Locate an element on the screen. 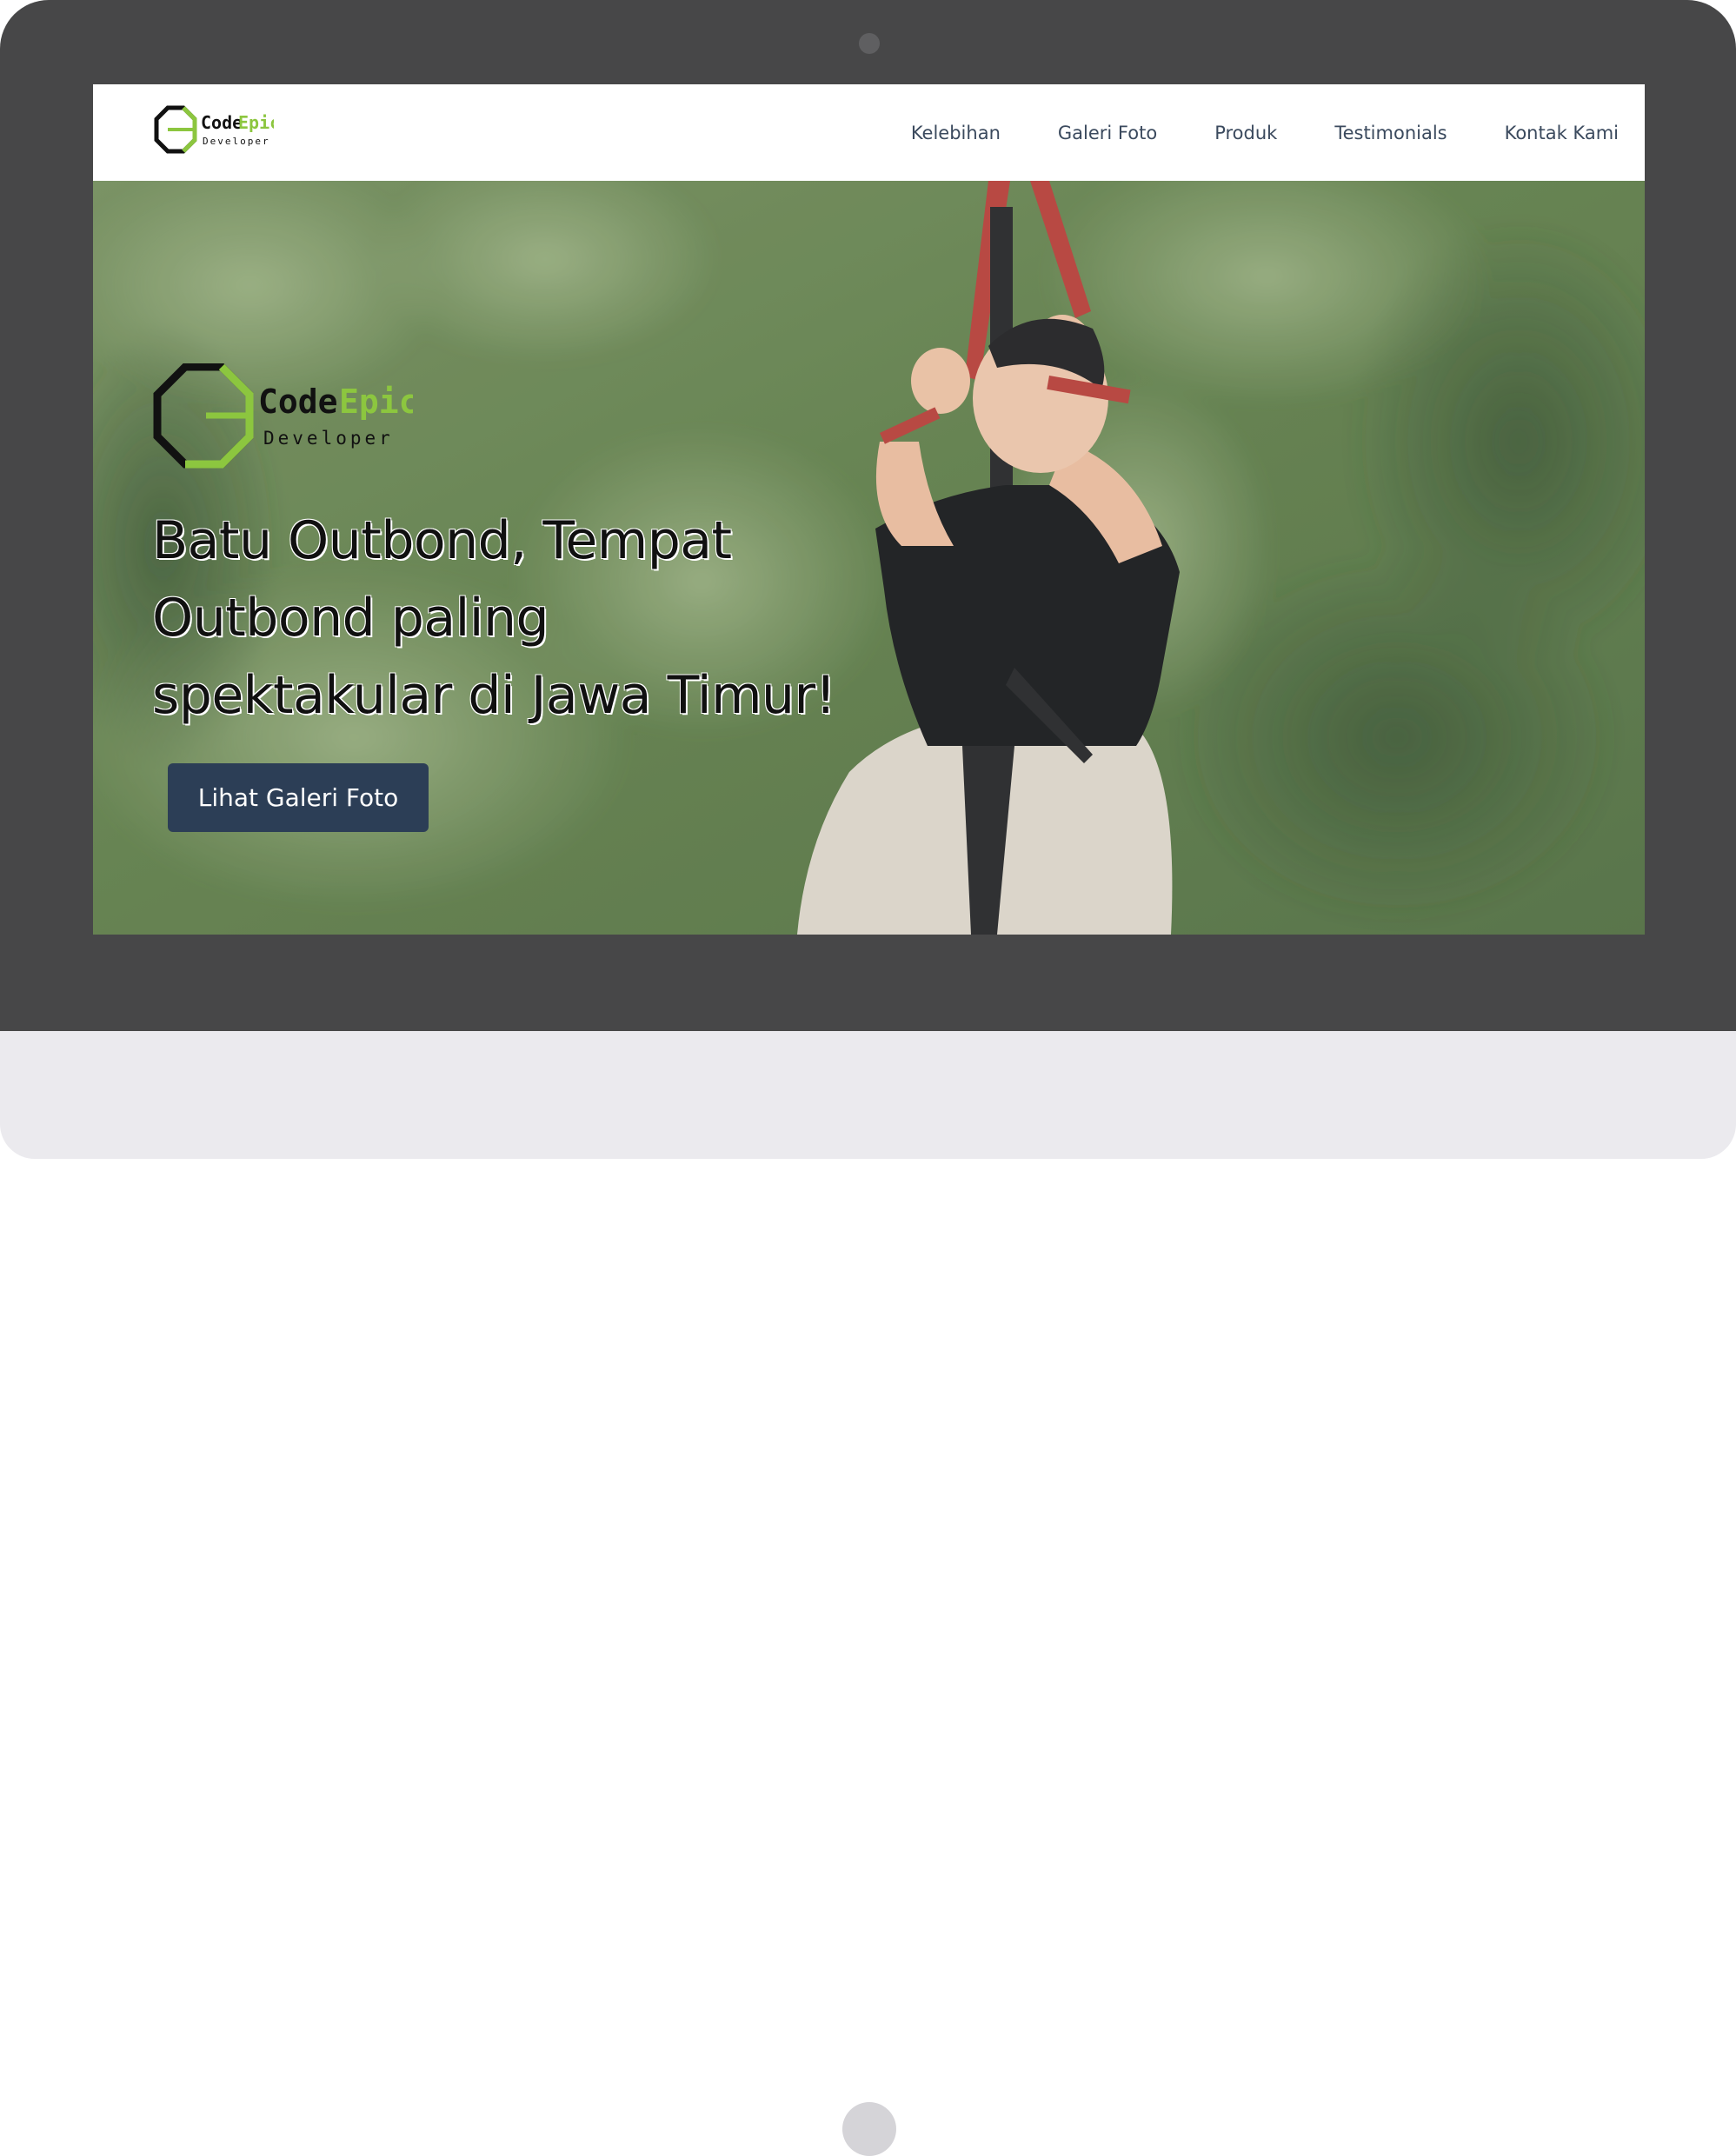 Image resolution: width=1736 pixels, height=2156 pixels. home-button is located at coordinates (869, 2129).